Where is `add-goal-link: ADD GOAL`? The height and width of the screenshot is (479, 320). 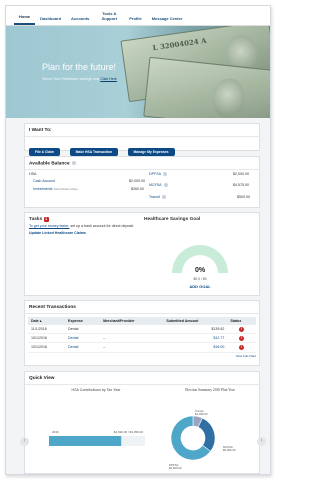 add-goal-link: ADD GOAL is located at coordinates (200, 286).